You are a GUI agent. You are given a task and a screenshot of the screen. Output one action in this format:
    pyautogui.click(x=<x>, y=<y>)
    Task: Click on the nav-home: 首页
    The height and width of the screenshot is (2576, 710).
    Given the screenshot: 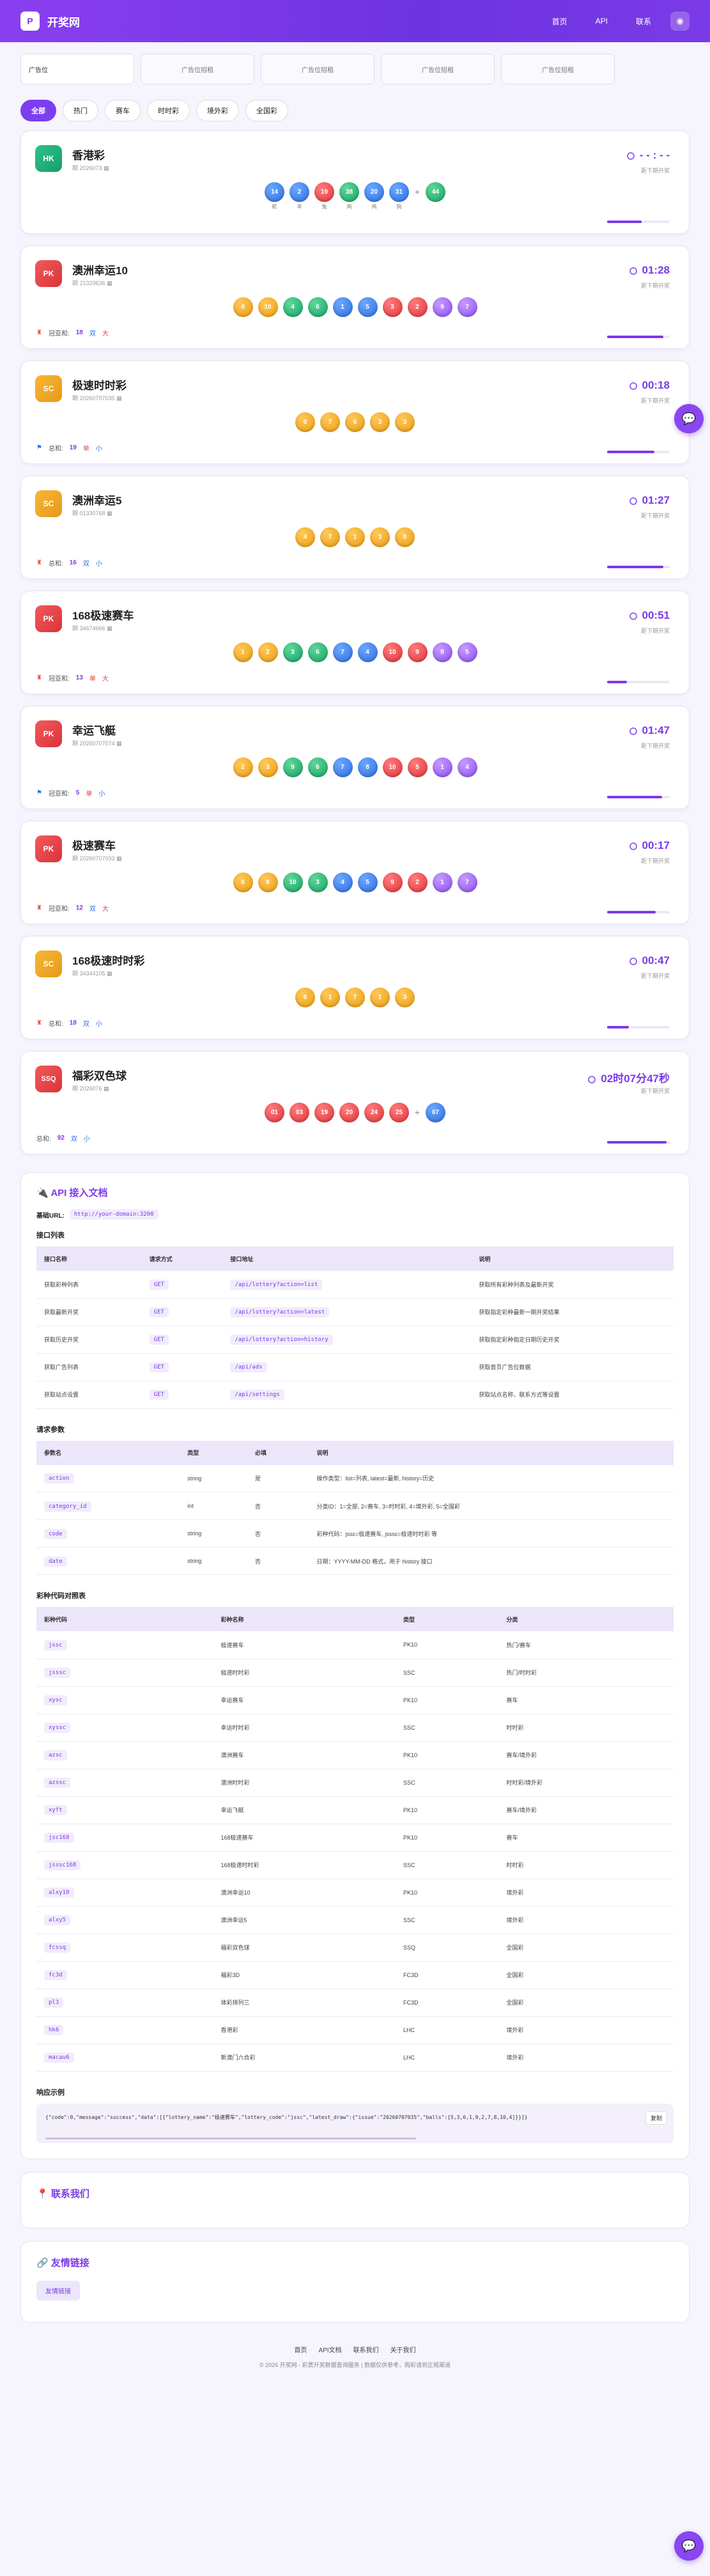 What is the action you would take?
    pyautogui.click(x=559, y=21)
    